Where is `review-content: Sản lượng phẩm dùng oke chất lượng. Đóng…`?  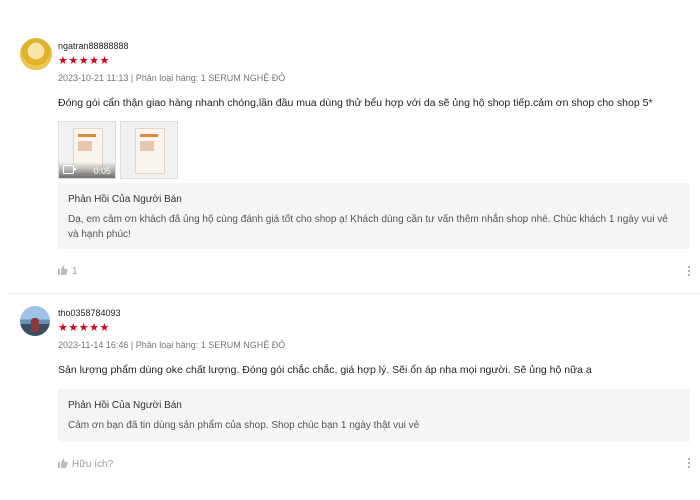
review-content: Sản lượng phẩm dùng oke chất lượng. Đóng… is located at coordinates (325, 370).